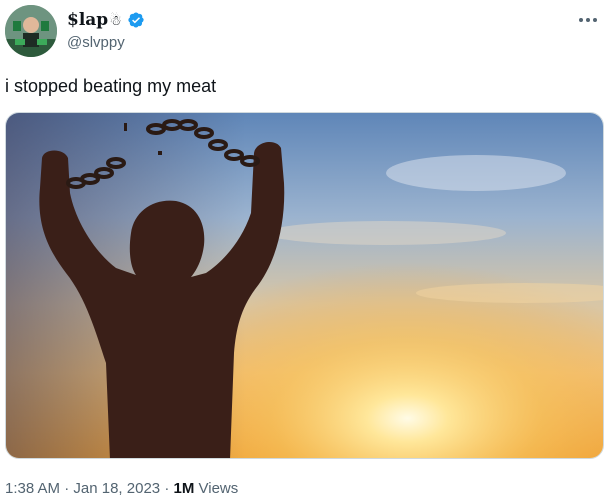 The height and width of the screenshot is (500, 608). Describe the element at coordinates (31, 31) in the screenshot. I see `avatar` at that location.